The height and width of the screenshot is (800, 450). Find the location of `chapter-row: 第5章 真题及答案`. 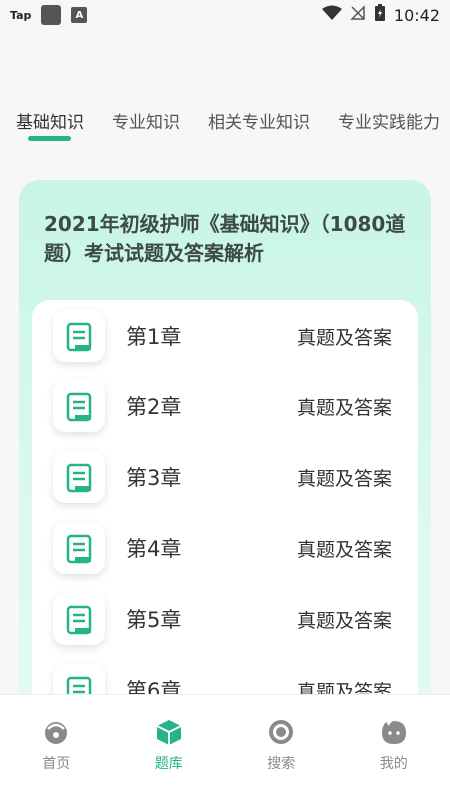

chapter-row: 第5章 真题及答案 is located at coordinates (225, 619).